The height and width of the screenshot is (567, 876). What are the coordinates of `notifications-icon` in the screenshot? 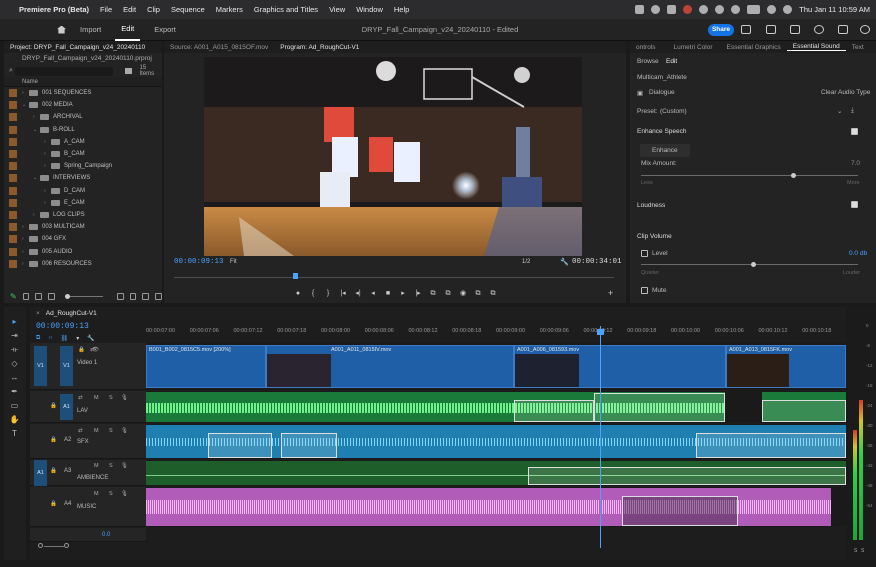 It's located at (819, 29).